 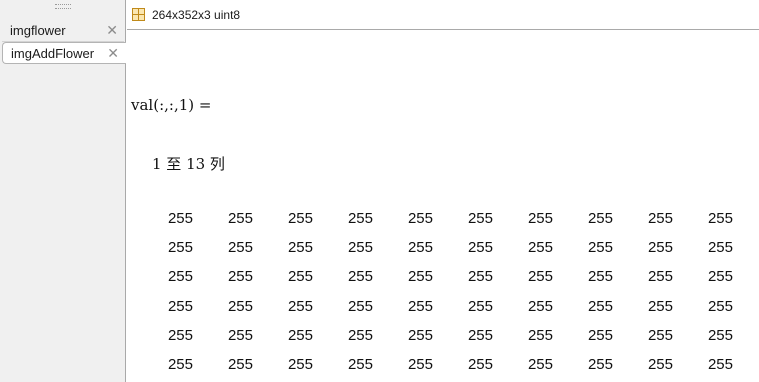 What do you see at coordinates (138, 14) in the screenshot?
I see `table-grid-icon` at bounding box center [138, 14].